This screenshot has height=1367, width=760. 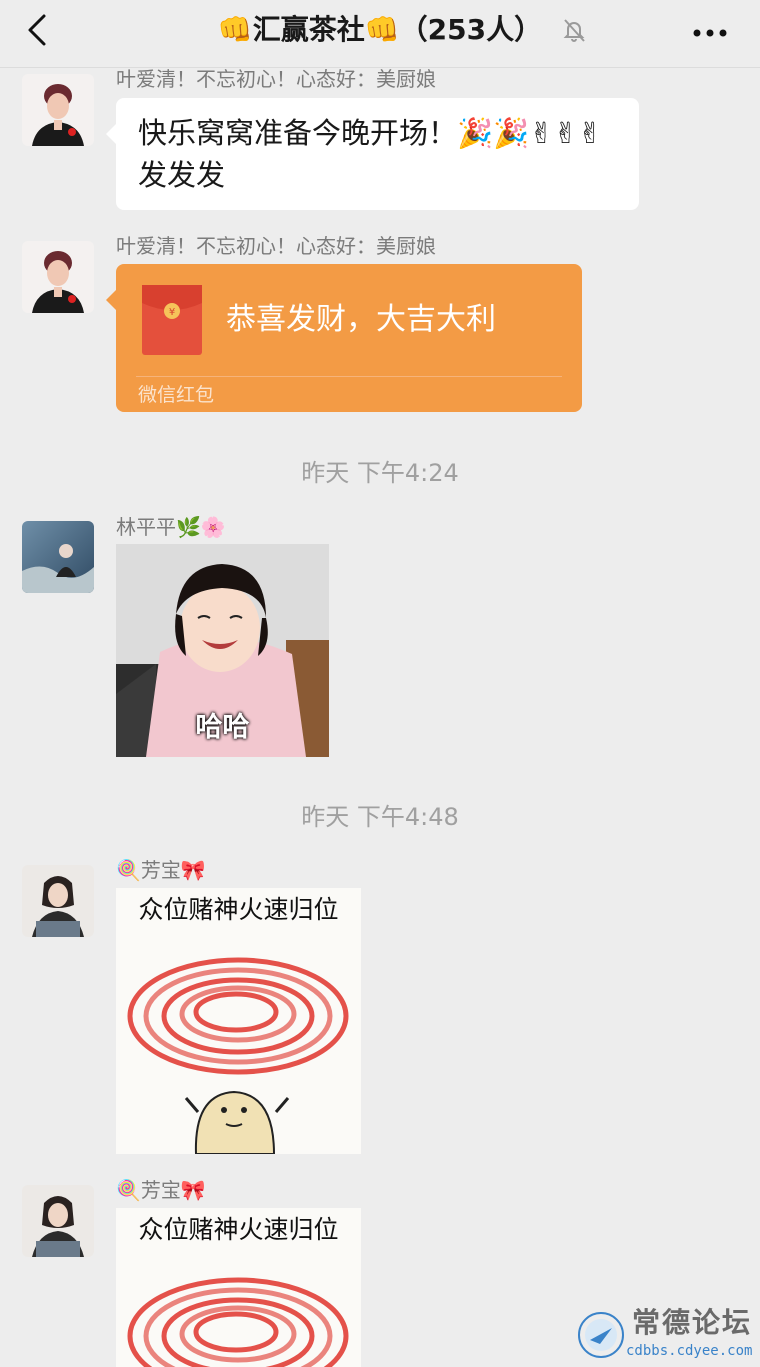 I want to click on chat-title: 👊汇赢茶社👊（253人）, so click(x=380, y=29).